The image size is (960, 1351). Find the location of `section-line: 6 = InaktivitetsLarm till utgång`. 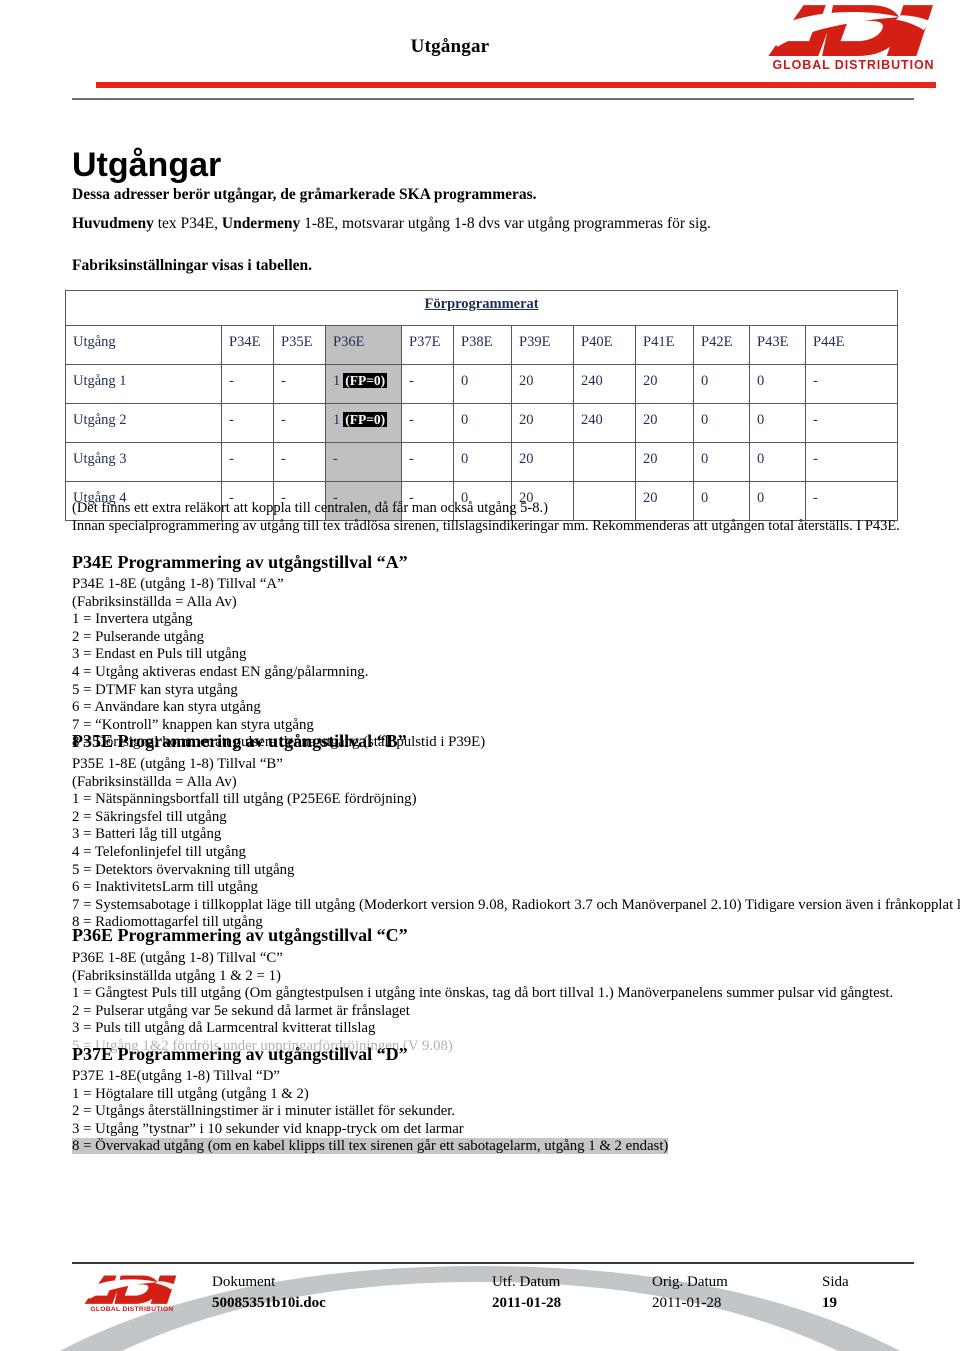

section-line: 6 = InaktivitetsLarm till utgång is located at coordinates (165, 887).